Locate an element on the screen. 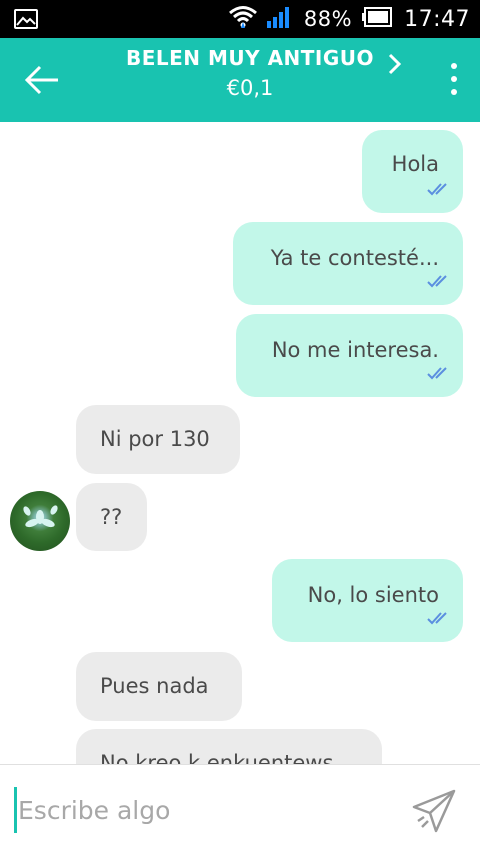 The image size is (480, 855). message-text: ?? is located at coordinates (111, 517).